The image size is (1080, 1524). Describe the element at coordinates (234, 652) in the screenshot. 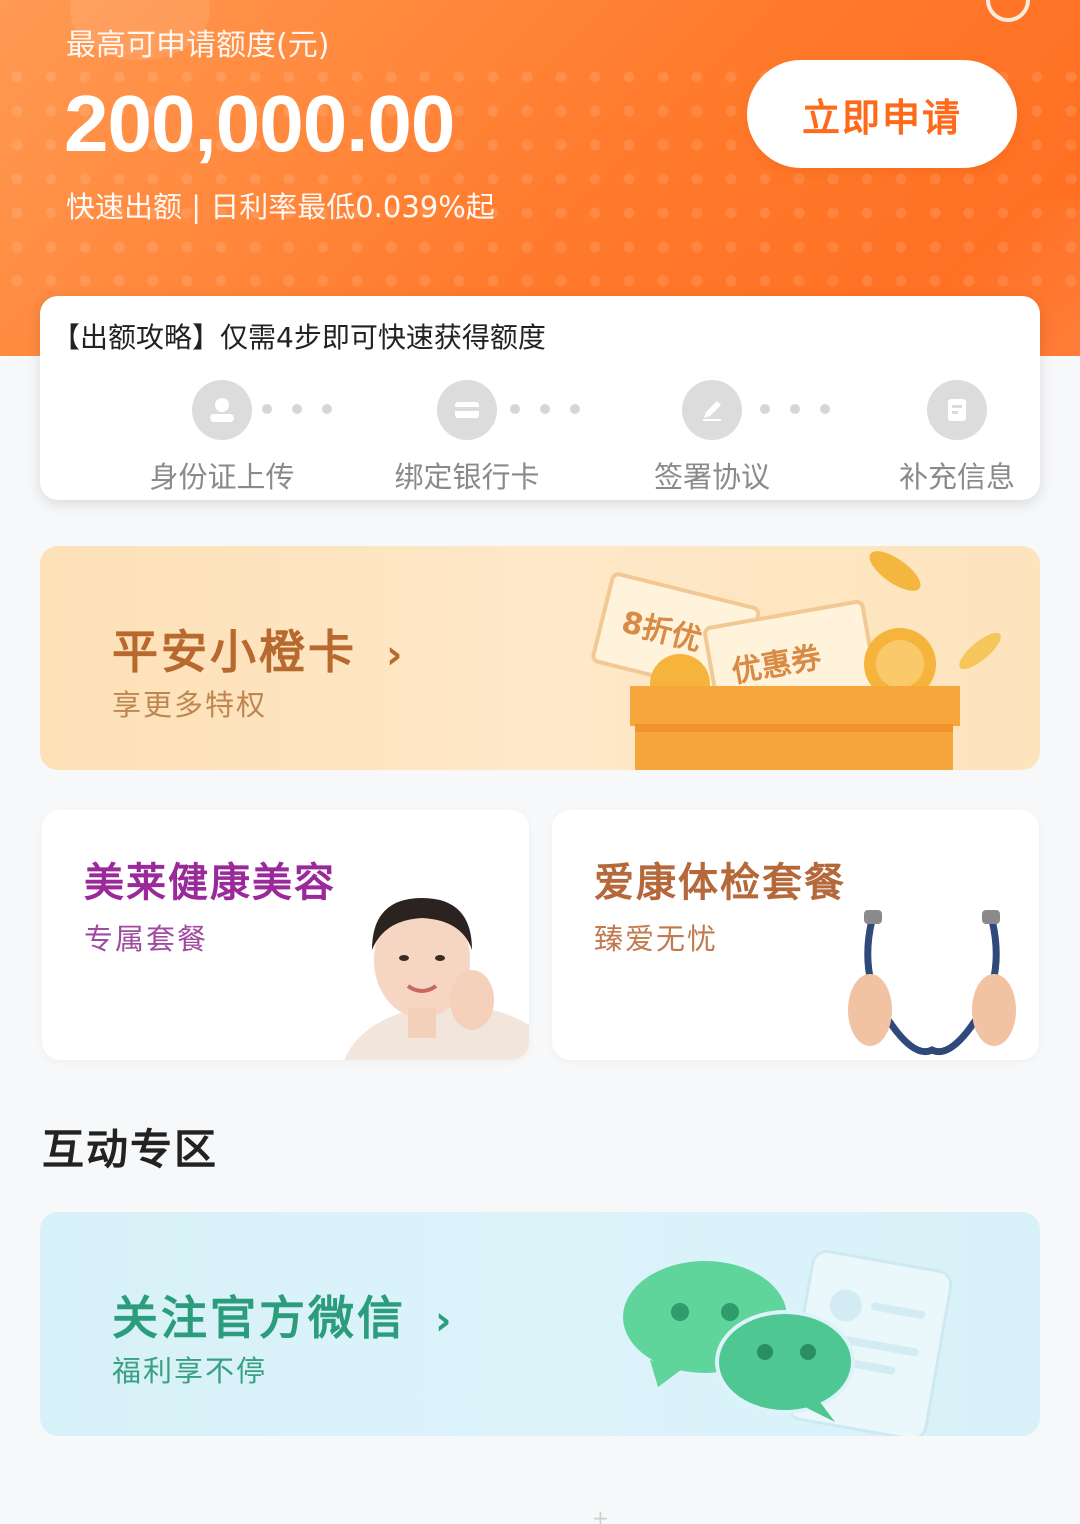

I see `promo-card-title-text: 平安小橙卡` at that location.